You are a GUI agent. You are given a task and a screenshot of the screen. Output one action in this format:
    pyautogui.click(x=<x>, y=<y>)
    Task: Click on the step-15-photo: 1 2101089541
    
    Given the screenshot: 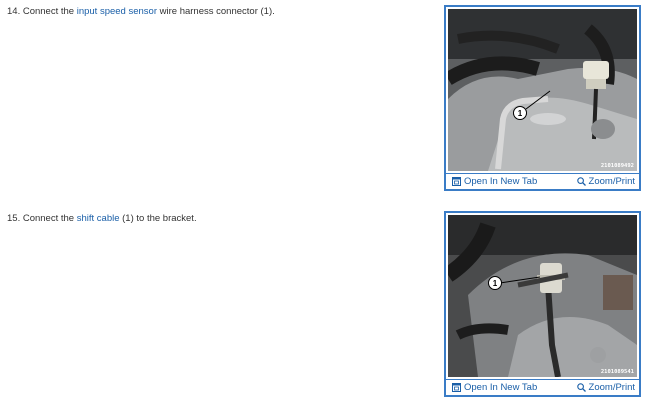 What is the action you would take?
    pyautogui.click(x=542, y=296)
    